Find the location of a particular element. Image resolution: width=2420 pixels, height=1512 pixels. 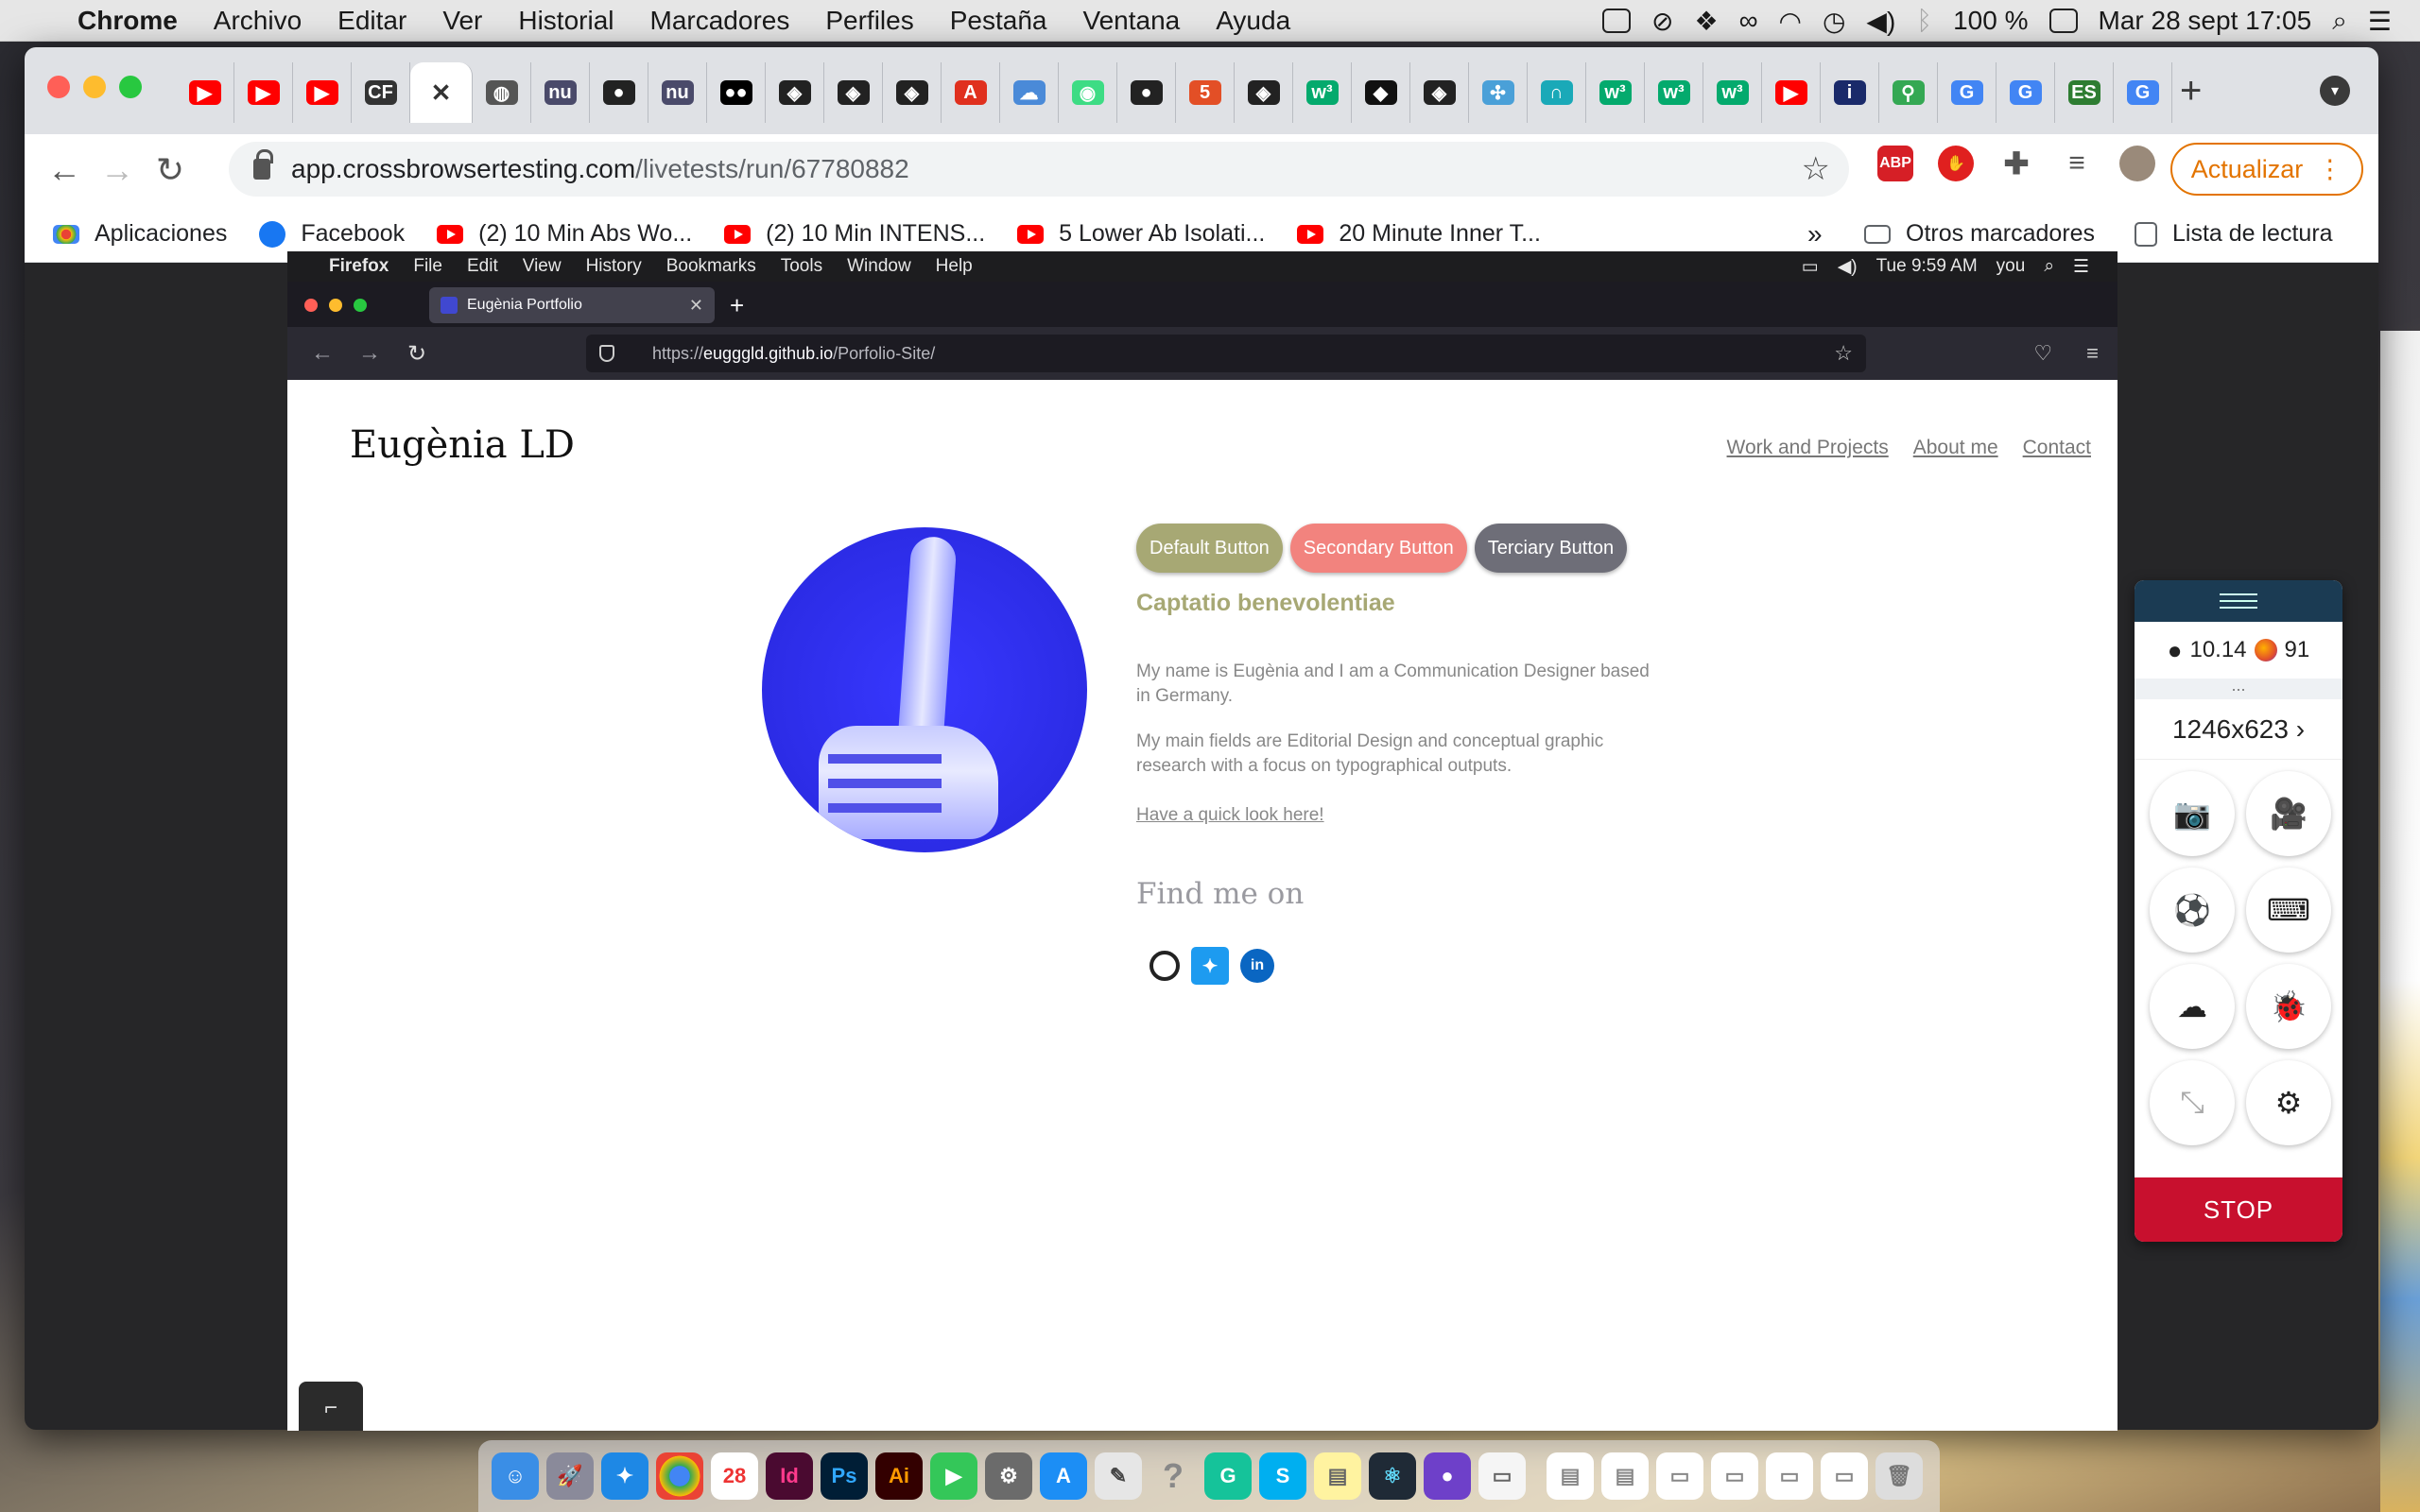

screenshot-button: 📷 is located at coordinates (2192, 813).